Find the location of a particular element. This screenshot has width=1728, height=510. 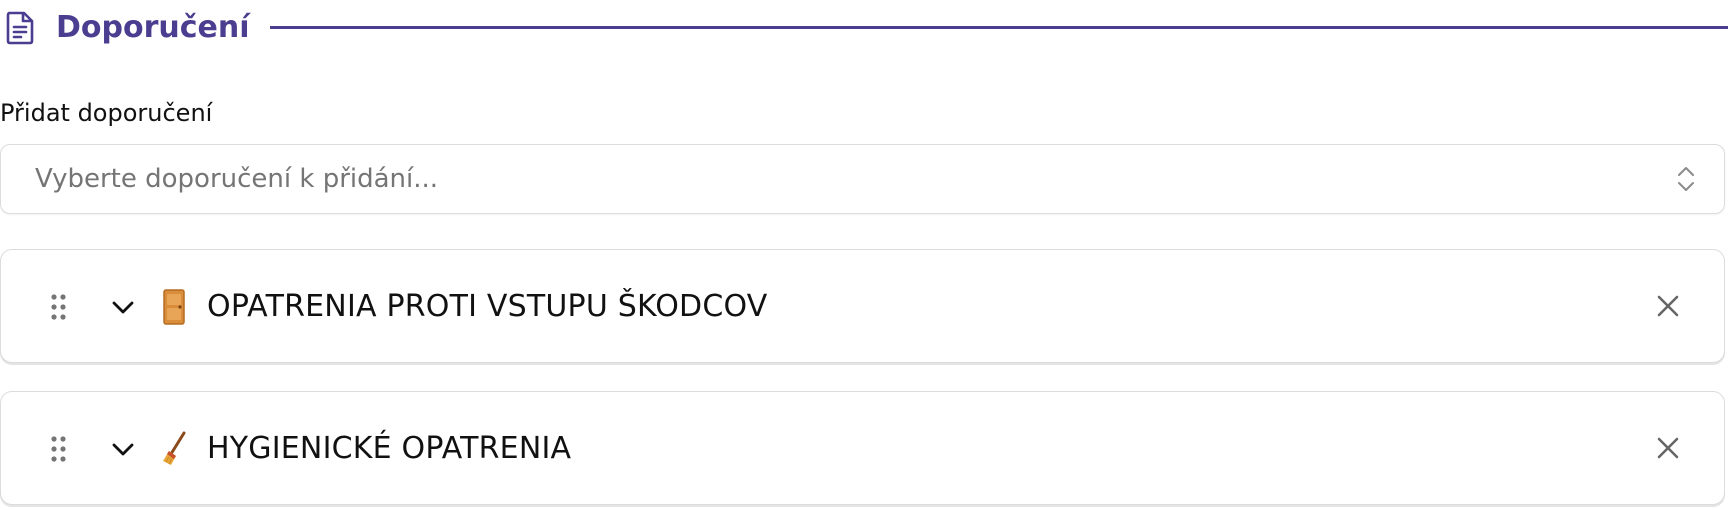

recommendation-title: OPATRENIA PROTI VSTUPU ŠKODCOV is located at coordinates (487, 306).